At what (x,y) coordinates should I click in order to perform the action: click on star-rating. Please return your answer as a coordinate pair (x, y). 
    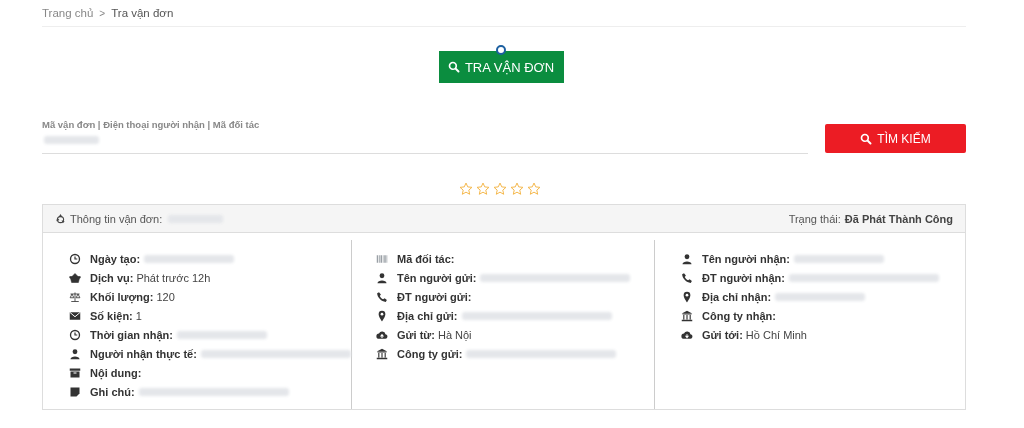
    Looking at the image, I should click on (500, 189).